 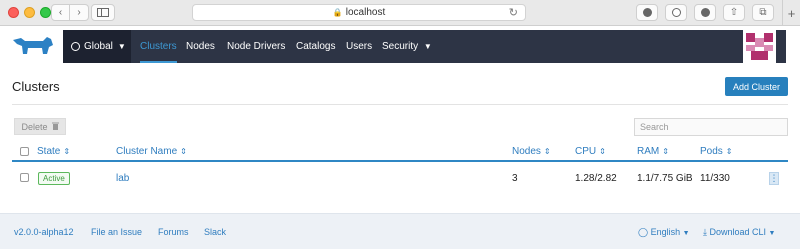 I want to click on reload-icon: ↻, so click(x=513, y=12).